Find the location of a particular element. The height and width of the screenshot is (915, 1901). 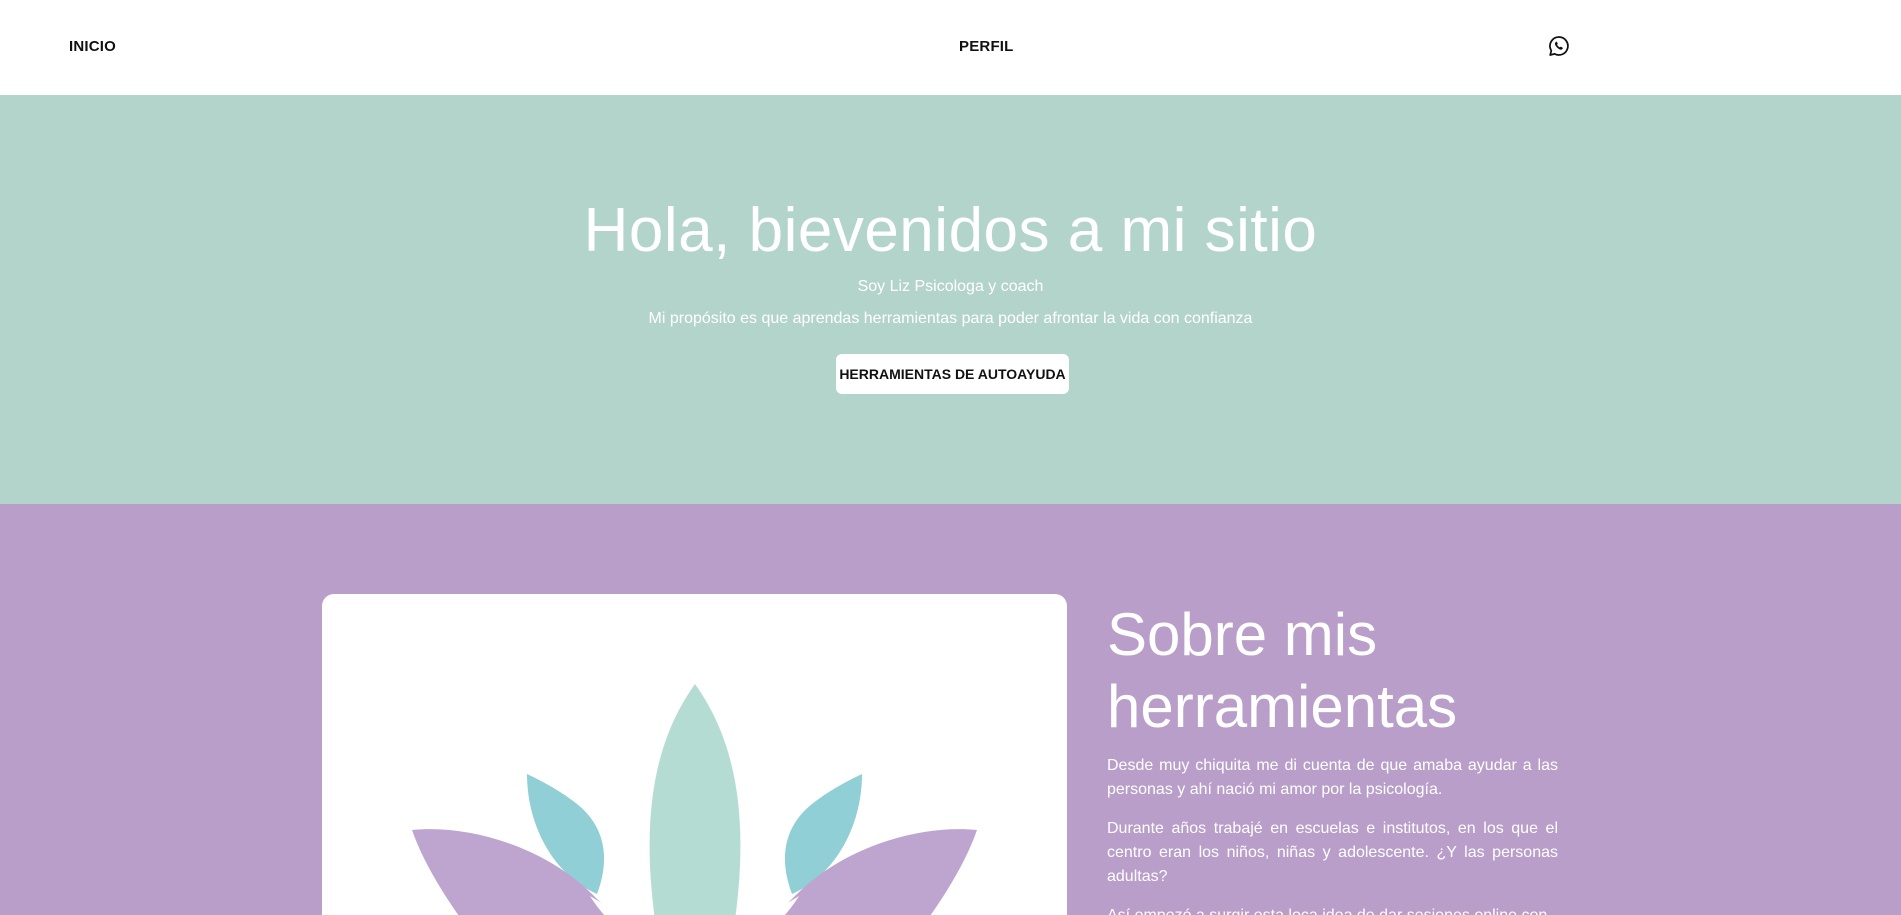

whatsapp-icon is located at coordinates (1559, 46).